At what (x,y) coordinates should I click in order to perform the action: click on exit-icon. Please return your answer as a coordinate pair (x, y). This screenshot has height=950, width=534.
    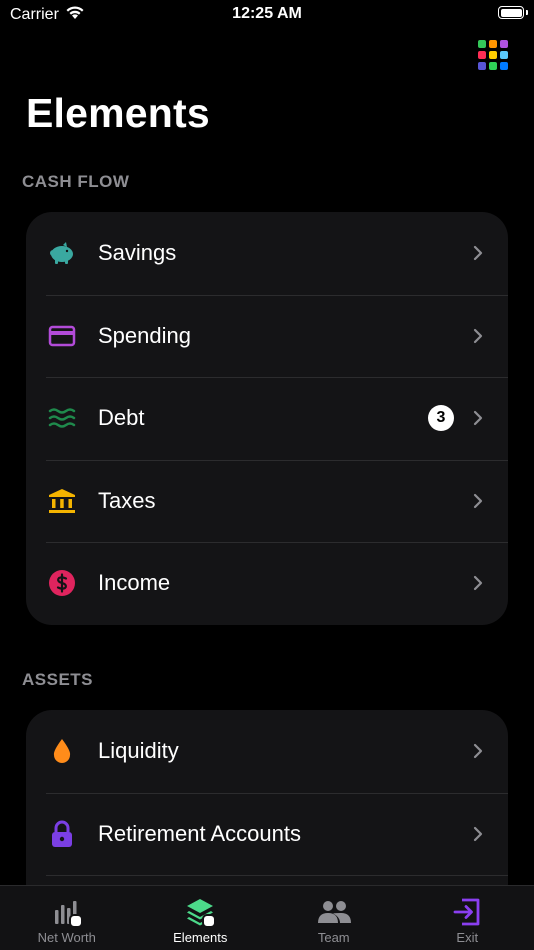
    Looking at the image, I should click on (467, 912).